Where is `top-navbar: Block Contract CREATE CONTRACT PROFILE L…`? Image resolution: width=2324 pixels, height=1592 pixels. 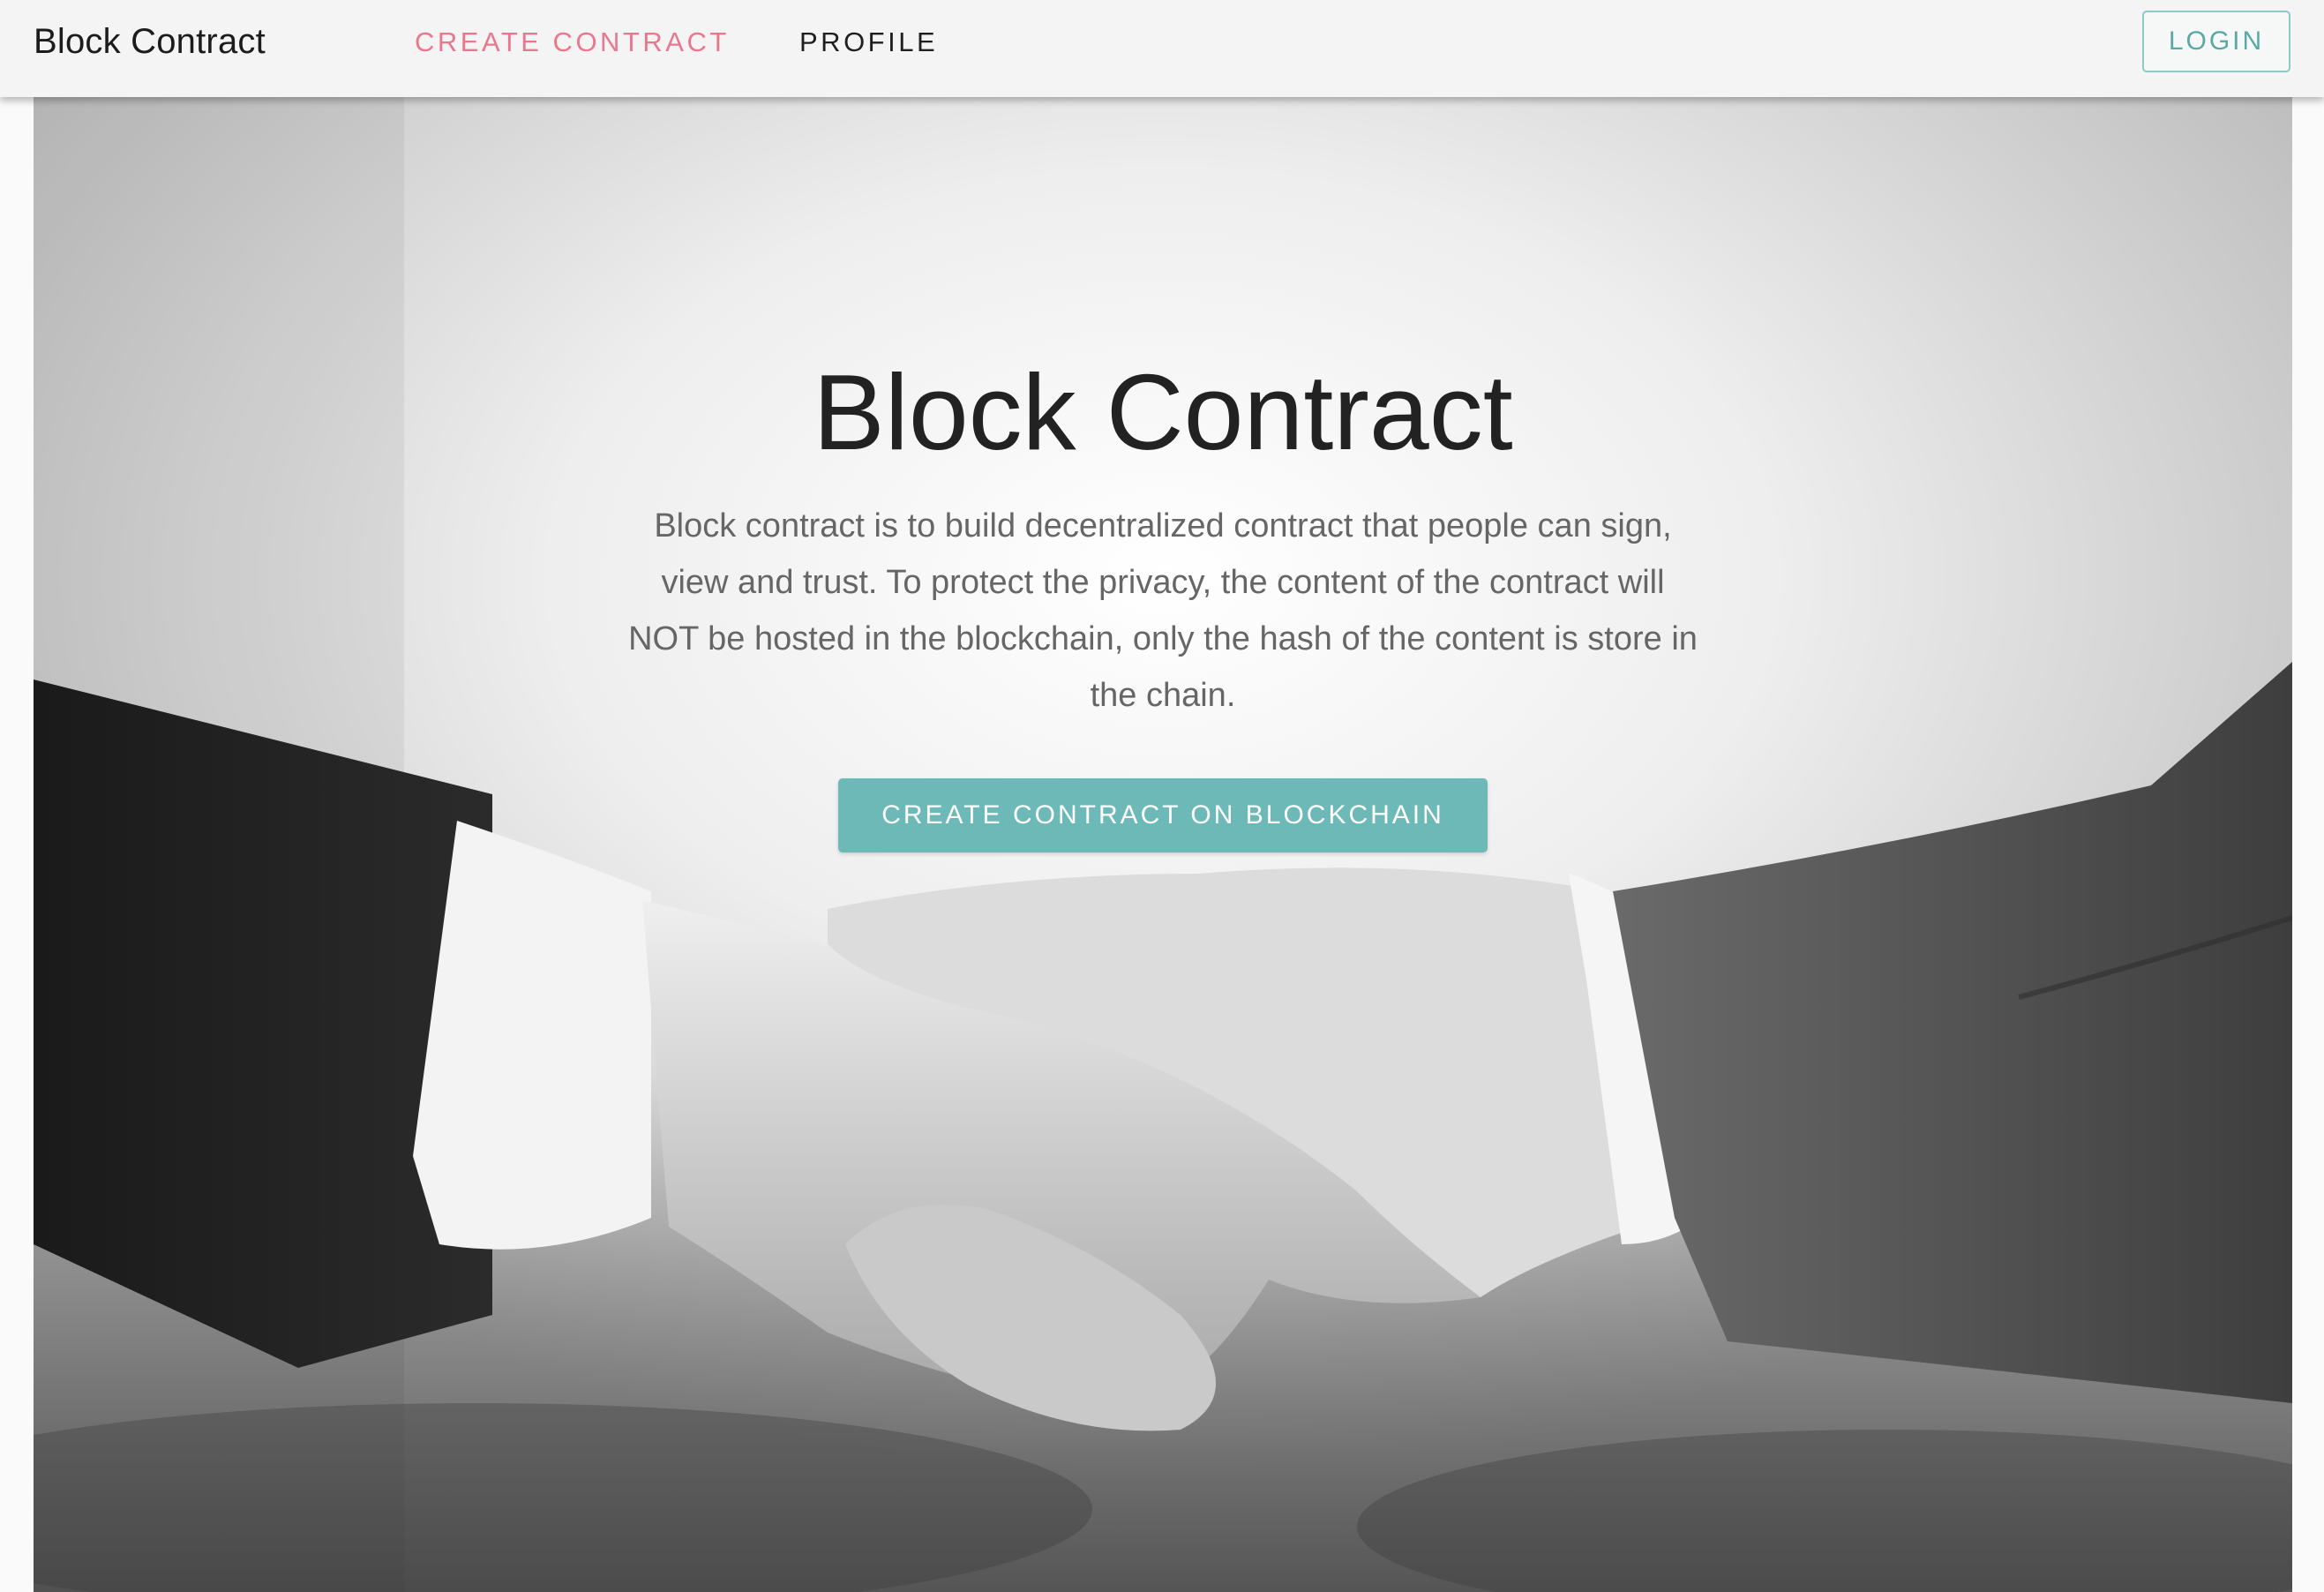 top-navbar: Block Contract CREATE CONTRACT PROFILE L… is located at coordinates (1162, 48).